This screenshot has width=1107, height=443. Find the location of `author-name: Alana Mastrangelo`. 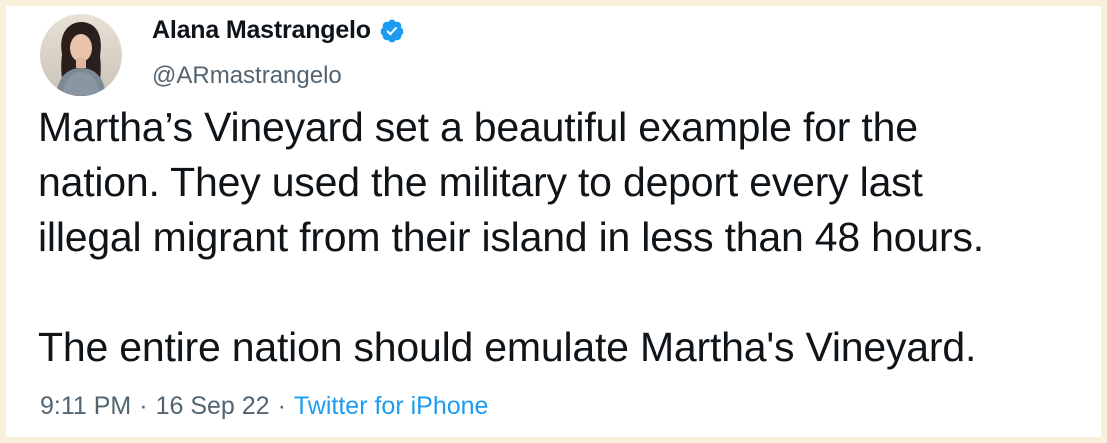

author-name: Alana Mastrangelo is located at coordinates (261, 30).